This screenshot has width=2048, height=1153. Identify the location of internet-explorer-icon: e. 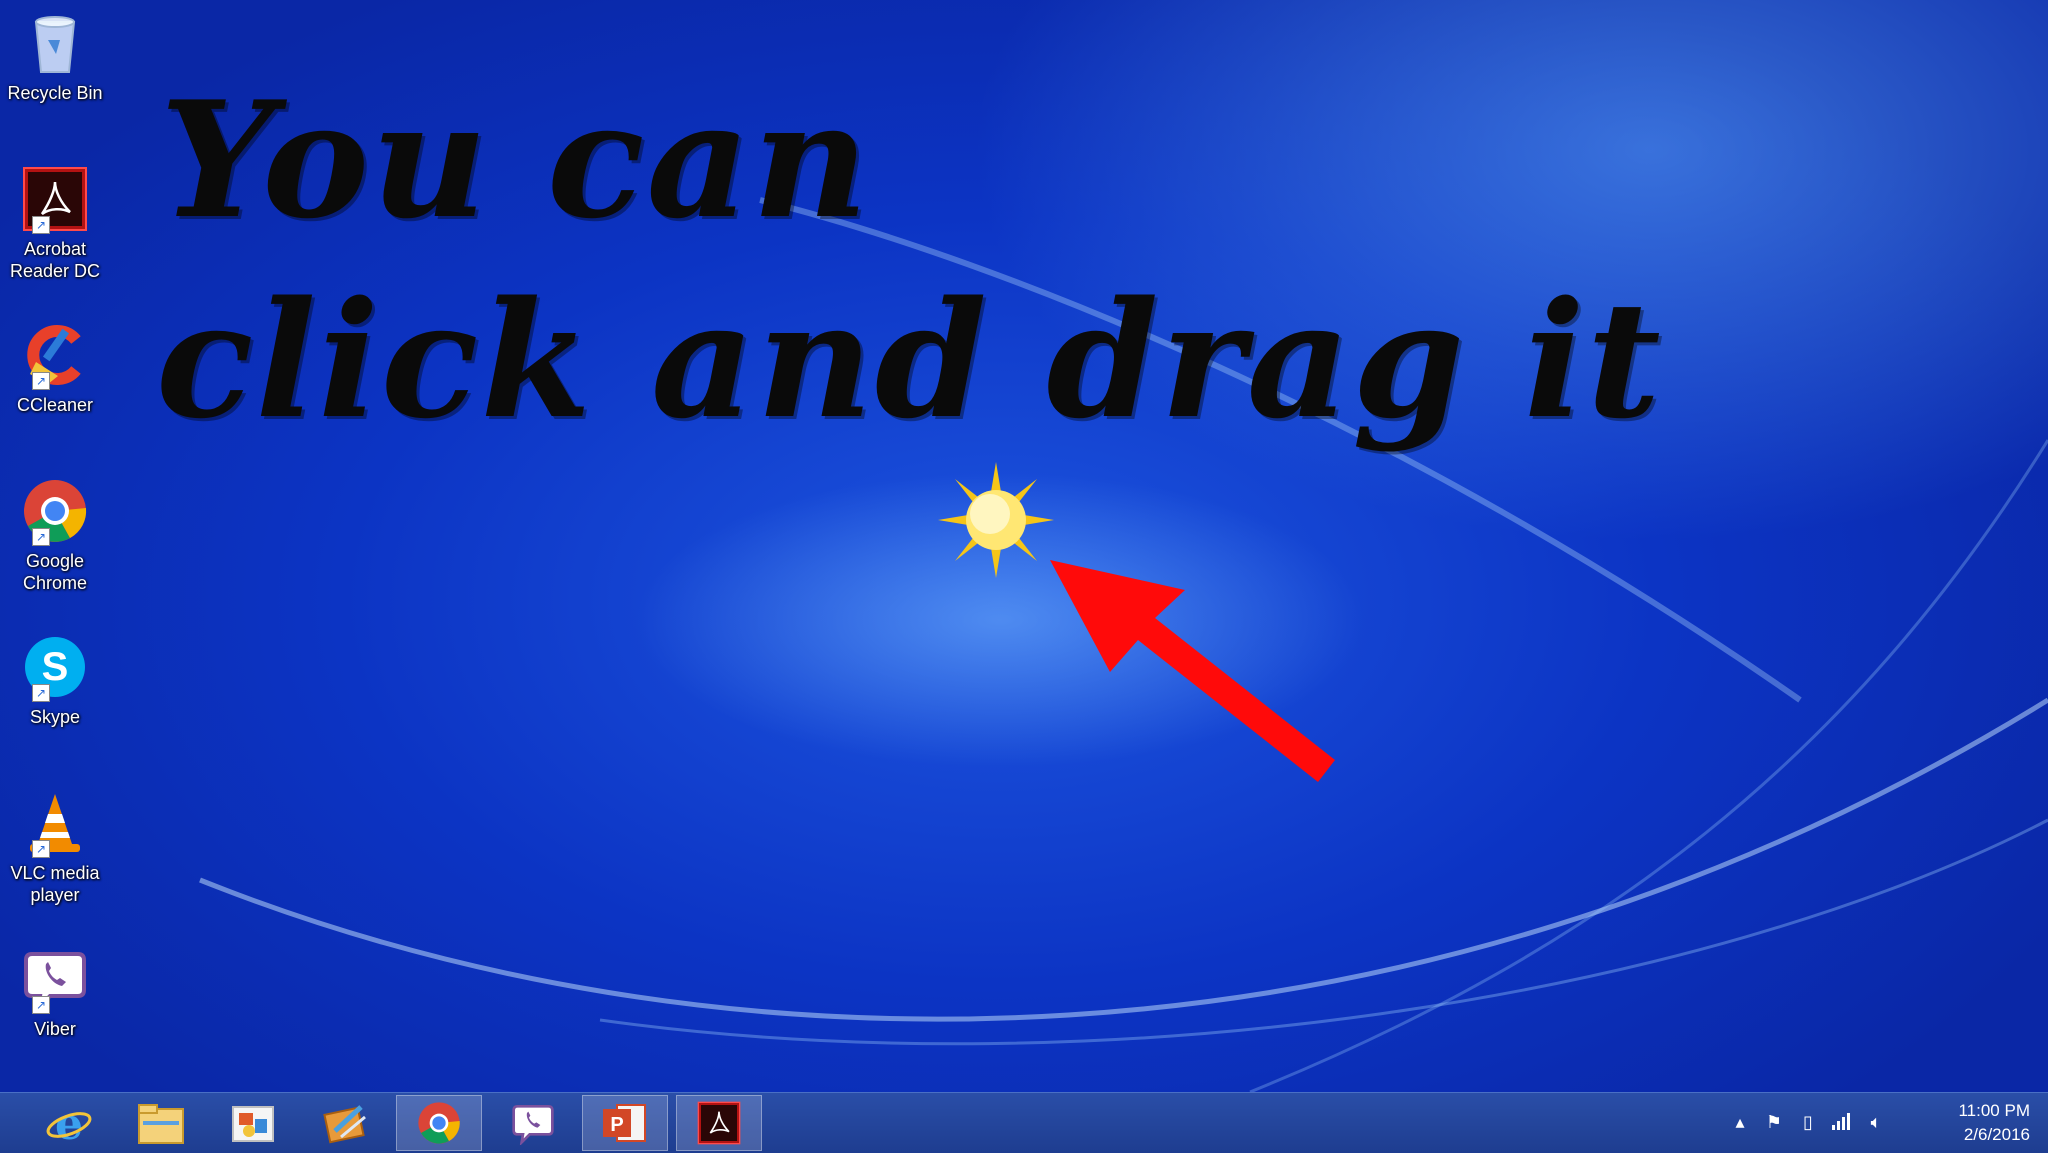
(69, 1123).